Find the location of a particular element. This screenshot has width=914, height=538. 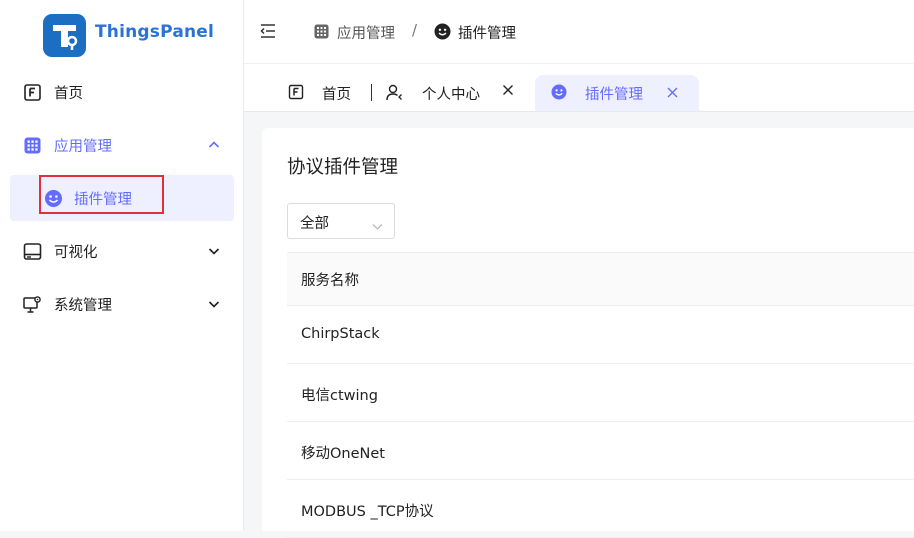

sidebar-item-label: 系统管理 is located at coordinates (83, 306).